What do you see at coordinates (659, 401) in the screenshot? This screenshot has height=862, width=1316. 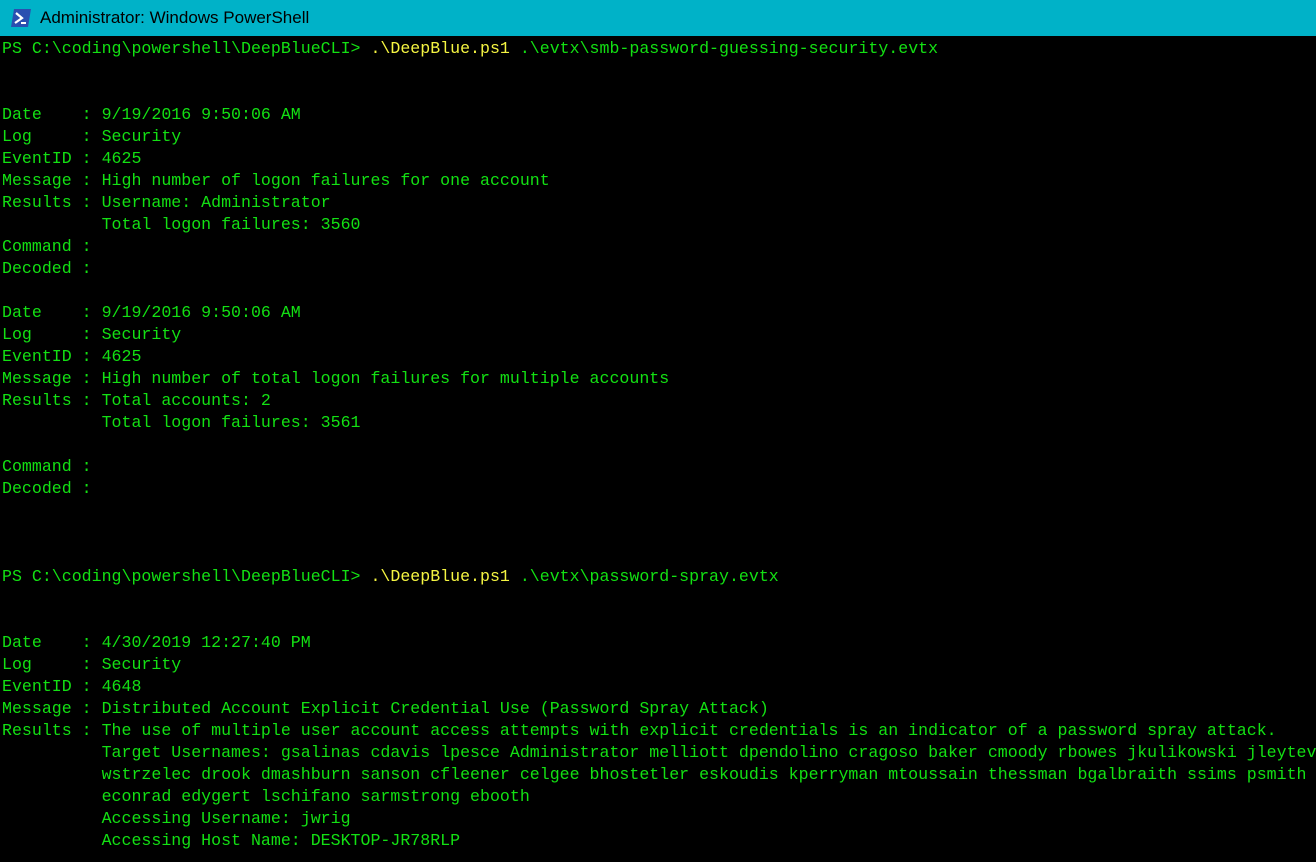 I see `output-field-line: Results : Total accounts: 2` at bounding box center [659, 401].